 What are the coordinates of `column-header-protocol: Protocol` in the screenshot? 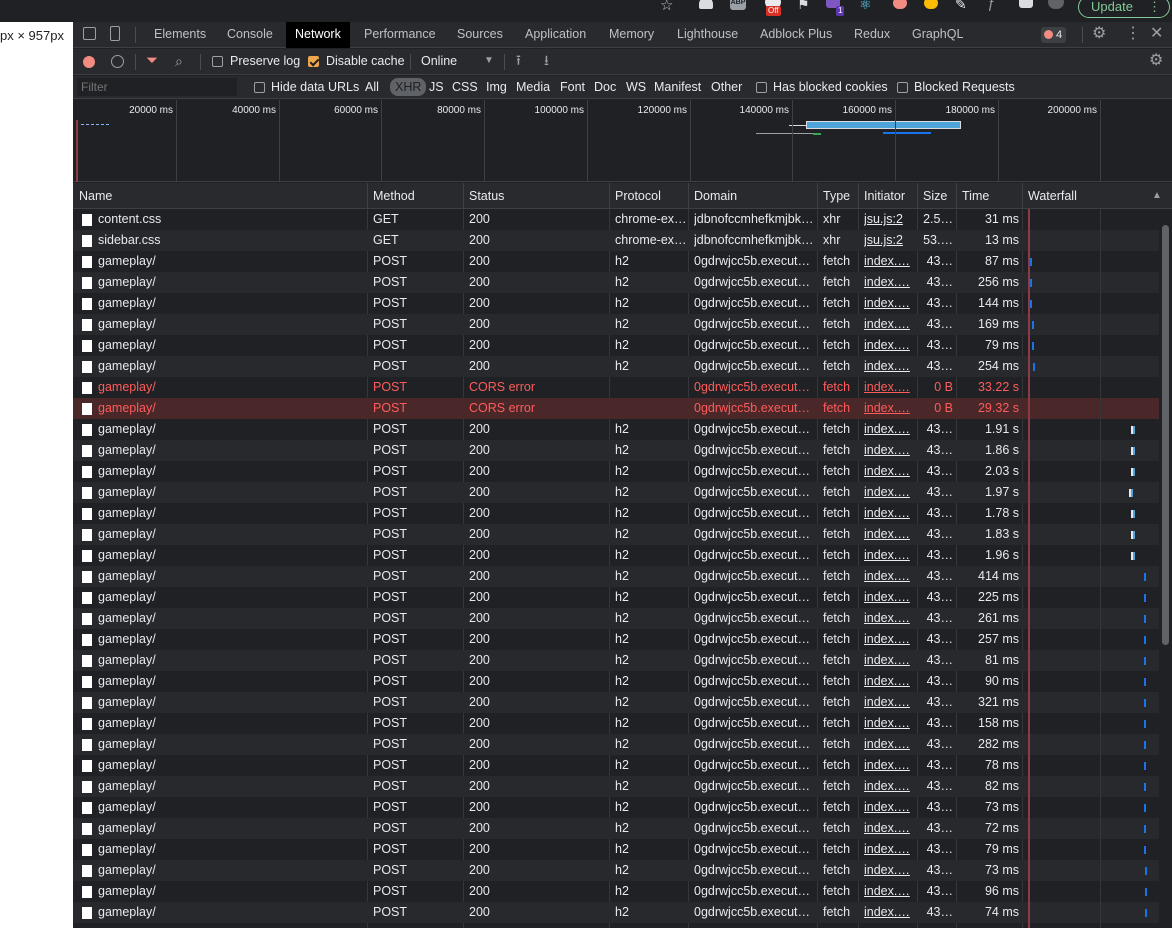 It's located at (635, 196).